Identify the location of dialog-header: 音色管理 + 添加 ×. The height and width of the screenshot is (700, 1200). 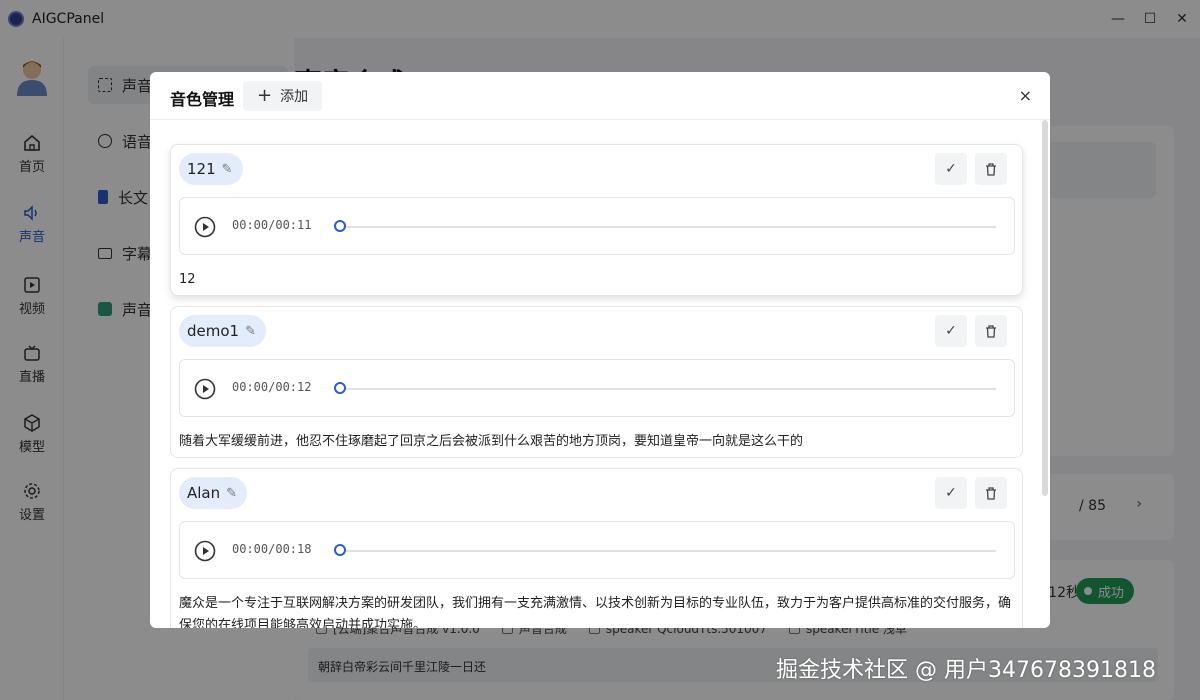
(600, 96).